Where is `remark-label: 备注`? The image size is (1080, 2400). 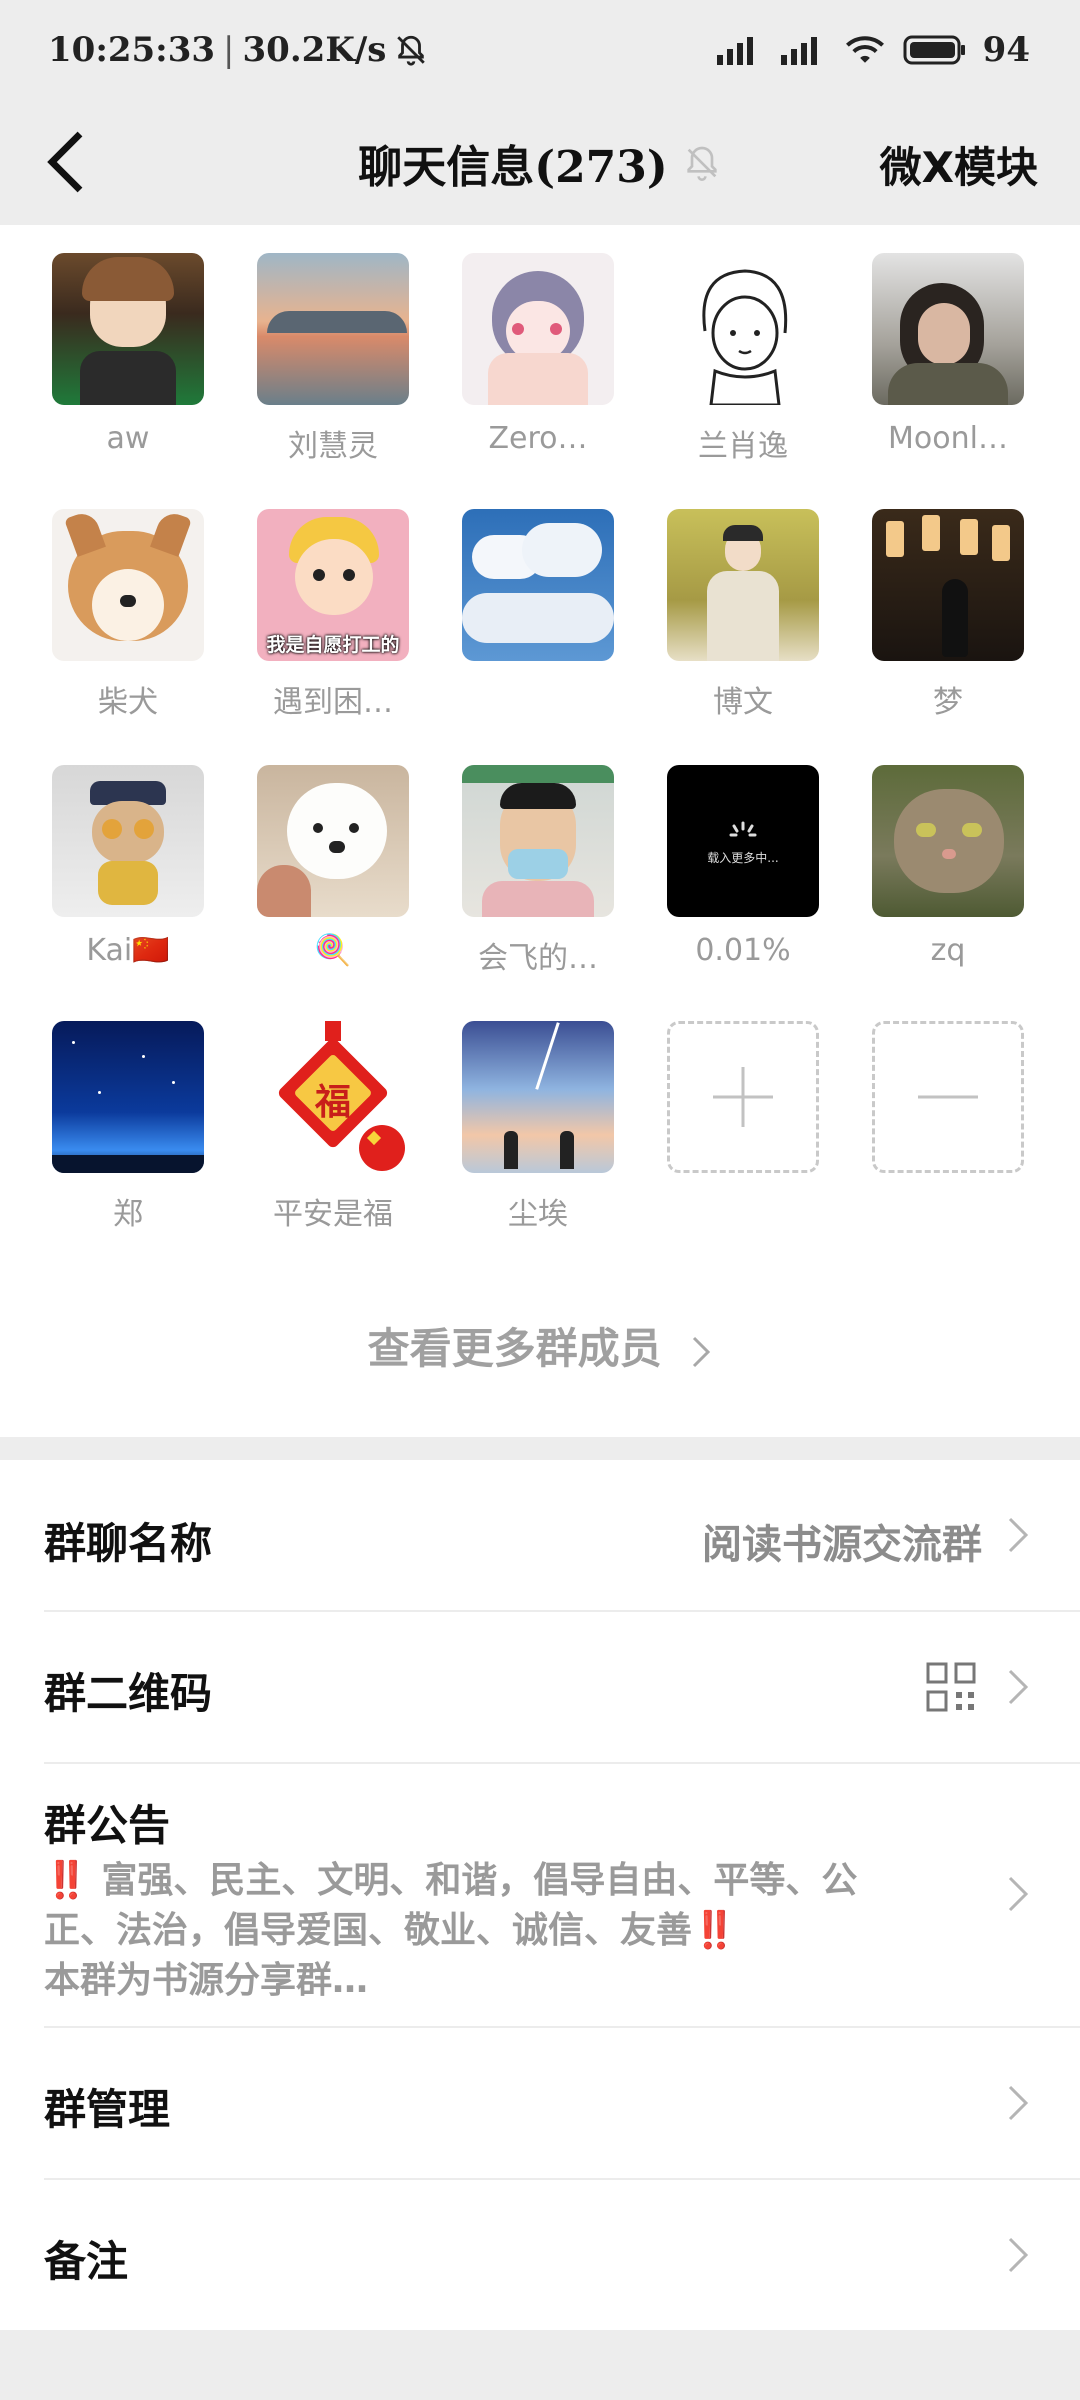 remark-label: 备注 is located at coordinates (86, 2261).